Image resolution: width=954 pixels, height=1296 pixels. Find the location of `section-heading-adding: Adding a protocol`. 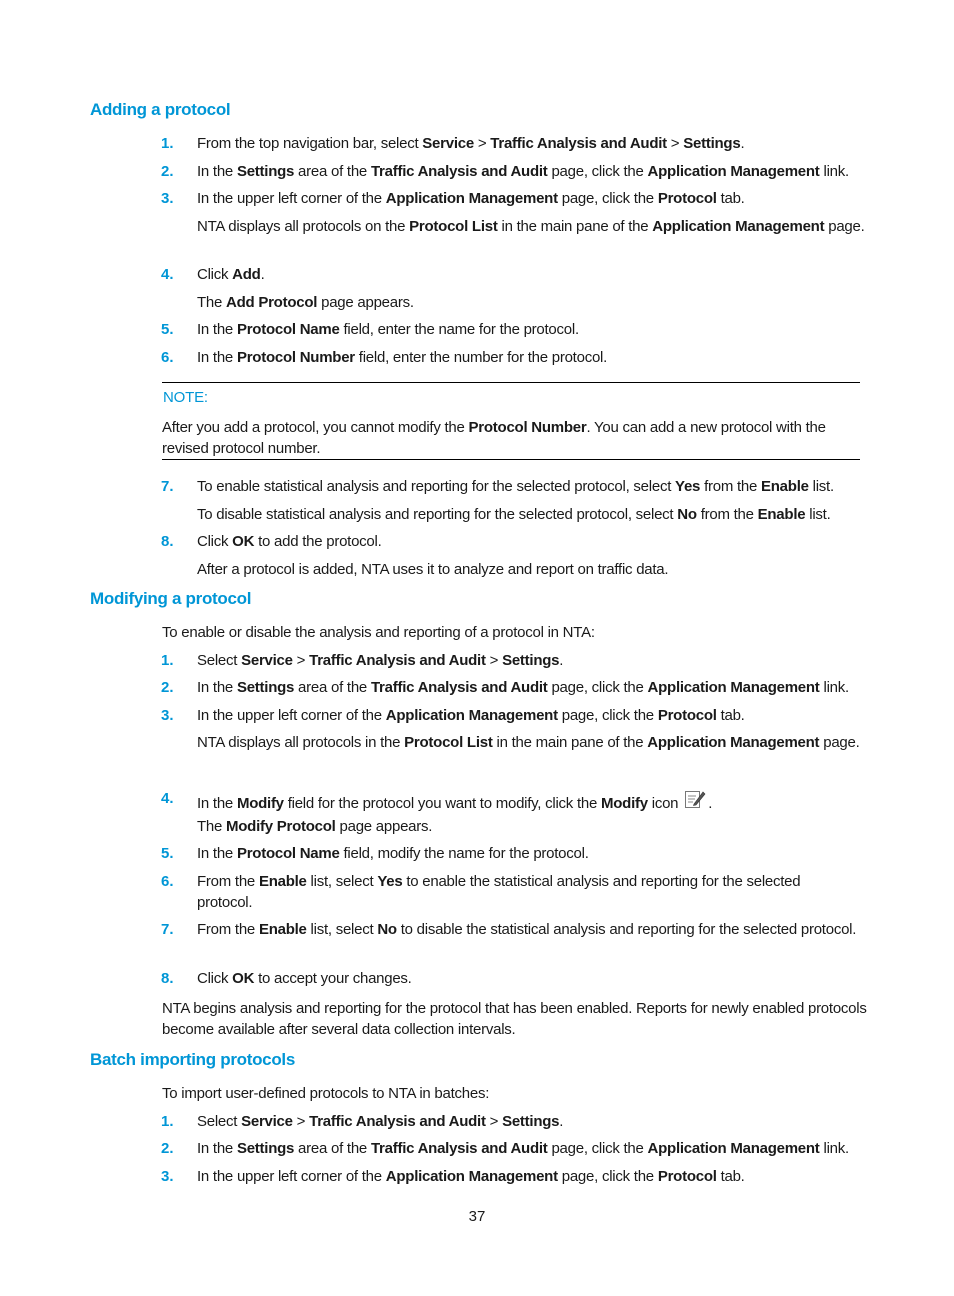

section-heading-adding: Adding a protocol is located at coordinates (160, 109).